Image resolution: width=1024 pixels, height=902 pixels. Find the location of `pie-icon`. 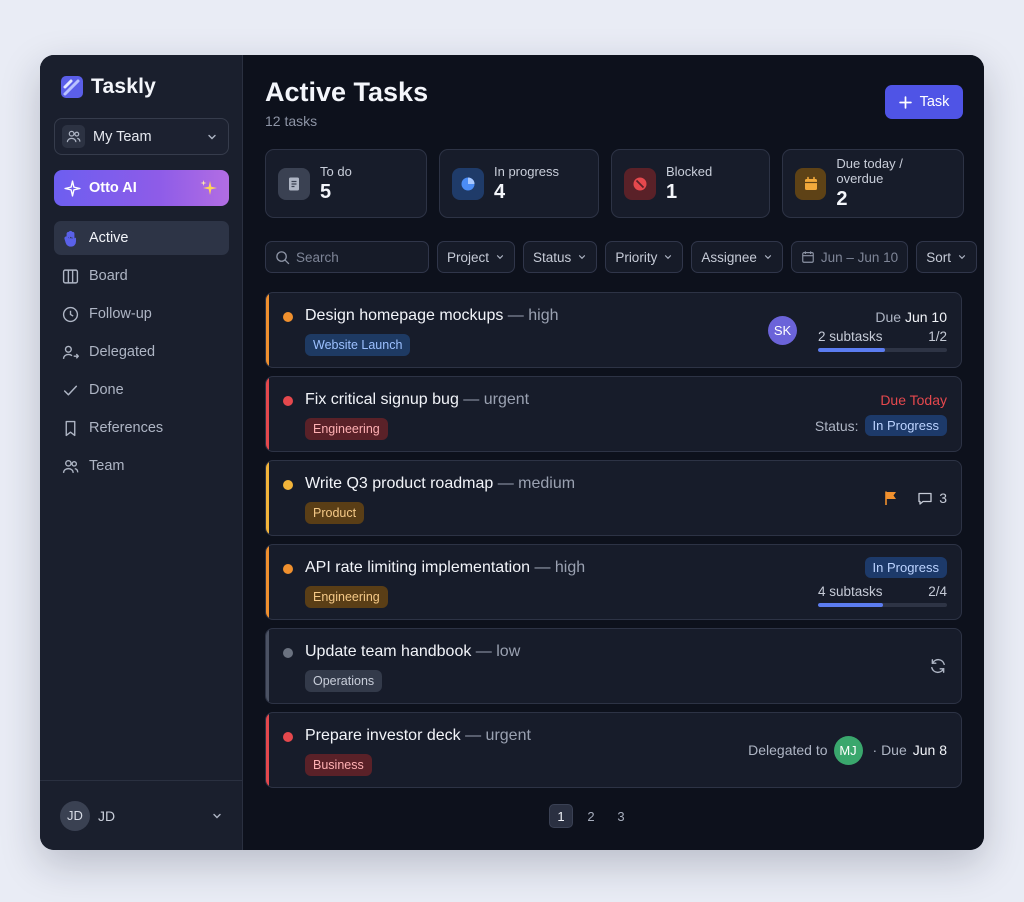

pie-icon is located at coordinates (468, 183).